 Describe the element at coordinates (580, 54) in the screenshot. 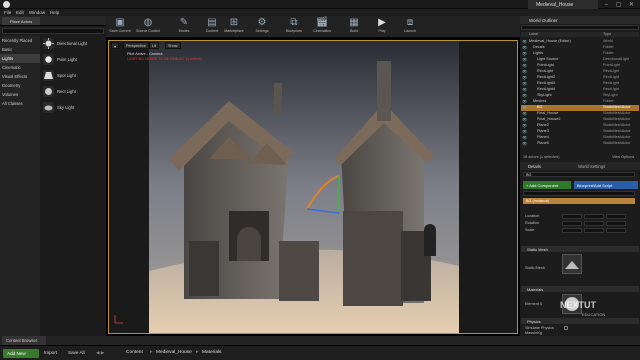

I see `outliner-row: 👁︎ Lights Folder` at that location.